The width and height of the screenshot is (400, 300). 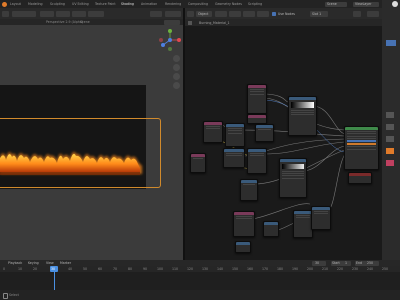 What do you see at coordinates (257, 99) in the screenshot?
I see `node-noise-texture-a` at bounding box center [257, 99].